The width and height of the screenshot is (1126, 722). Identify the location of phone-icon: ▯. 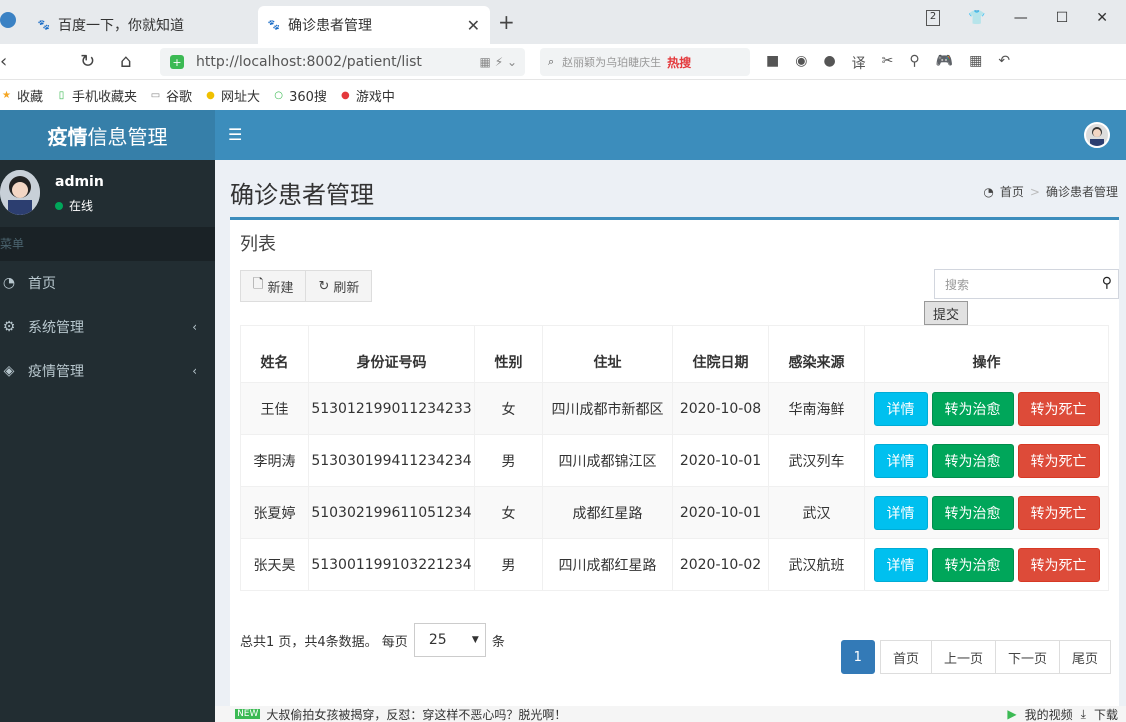
(61, 95).